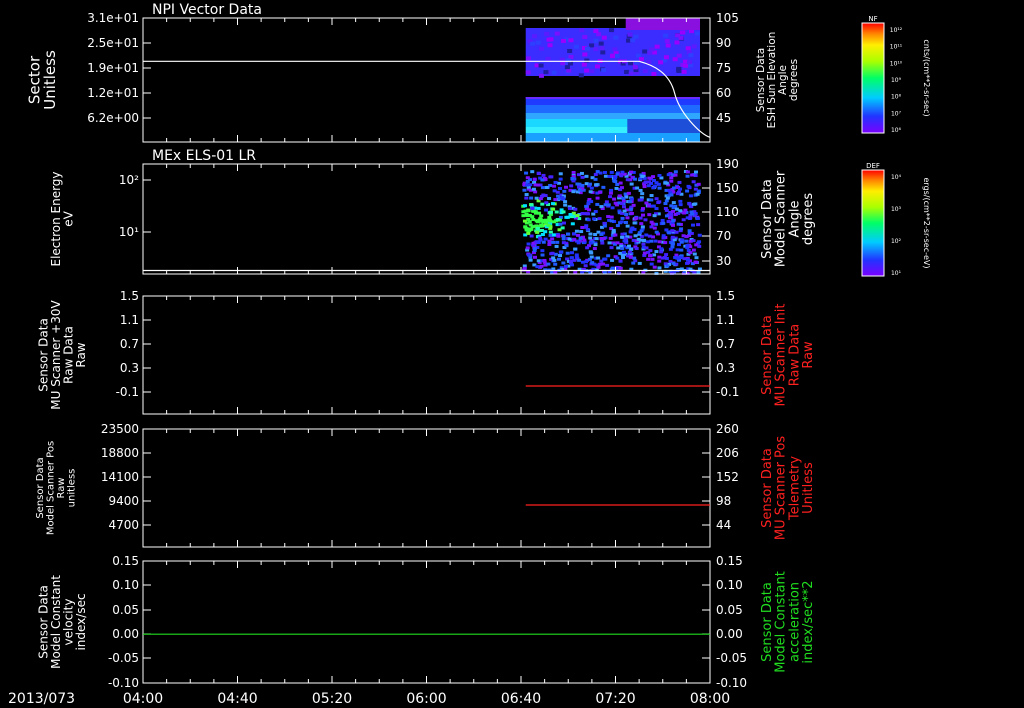 The width and height of the screenshot is (1024, 708). What do you see at coordinates (113, 93) in the screenshot?
I see `left-tick-label: 1.2e+01` at bounding box center [113, 93].